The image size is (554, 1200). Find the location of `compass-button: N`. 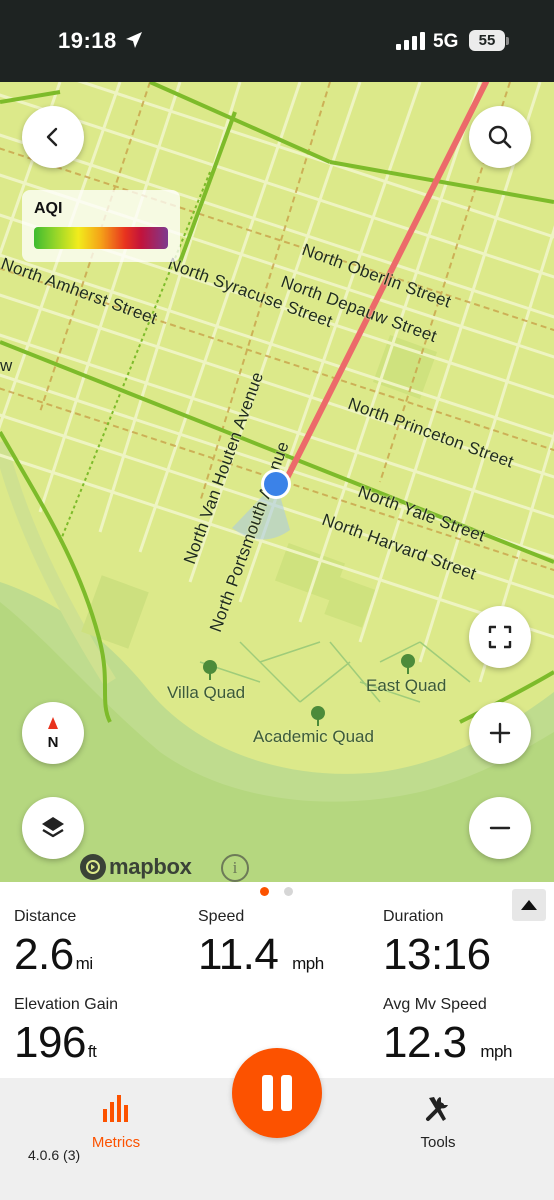

compass-button: N is located at coordinates (53, 733).